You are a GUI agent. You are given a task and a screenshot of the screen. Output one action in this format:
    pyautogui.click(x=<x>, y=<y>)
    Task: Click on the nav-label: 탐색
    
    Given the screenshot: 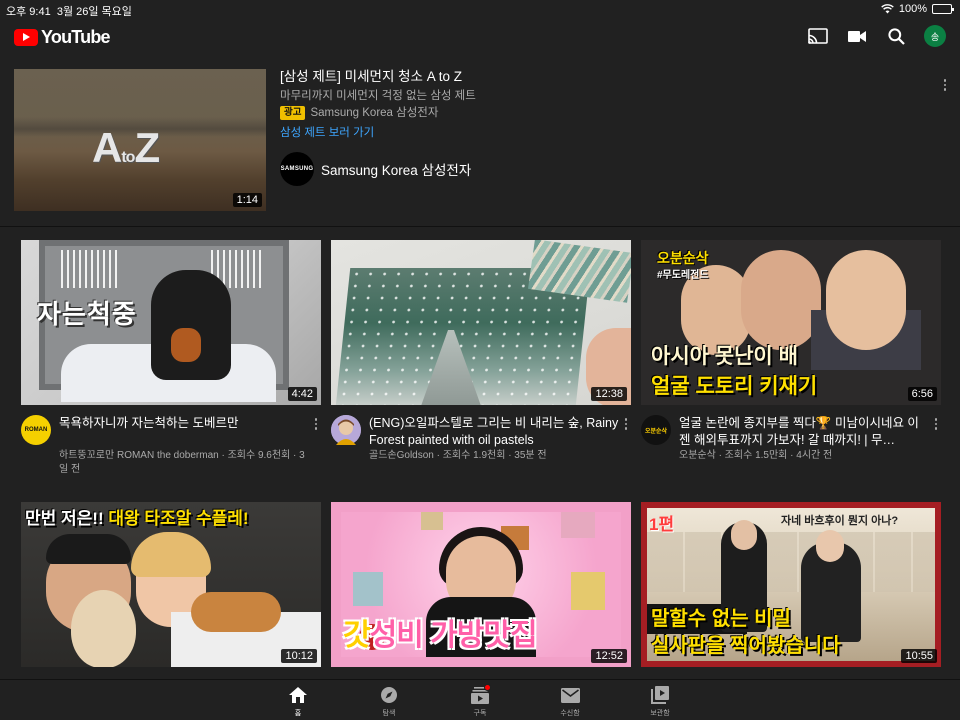 What is the action you would take?
    pyautogui.click(x=389, y=713)
    